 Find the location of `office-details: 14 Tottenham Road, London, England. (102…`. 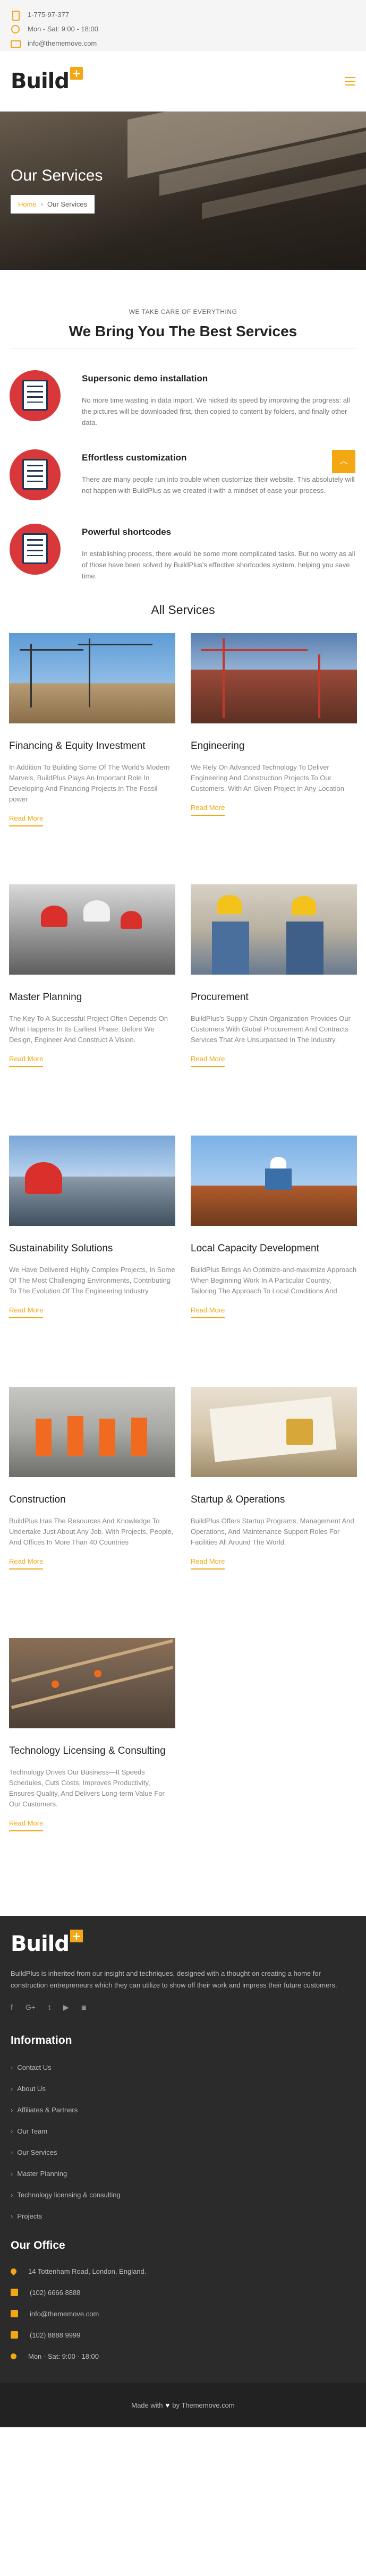

office-details: 14 Tottenham Road, London, England. (102… is located at coordinates (182, 2314).